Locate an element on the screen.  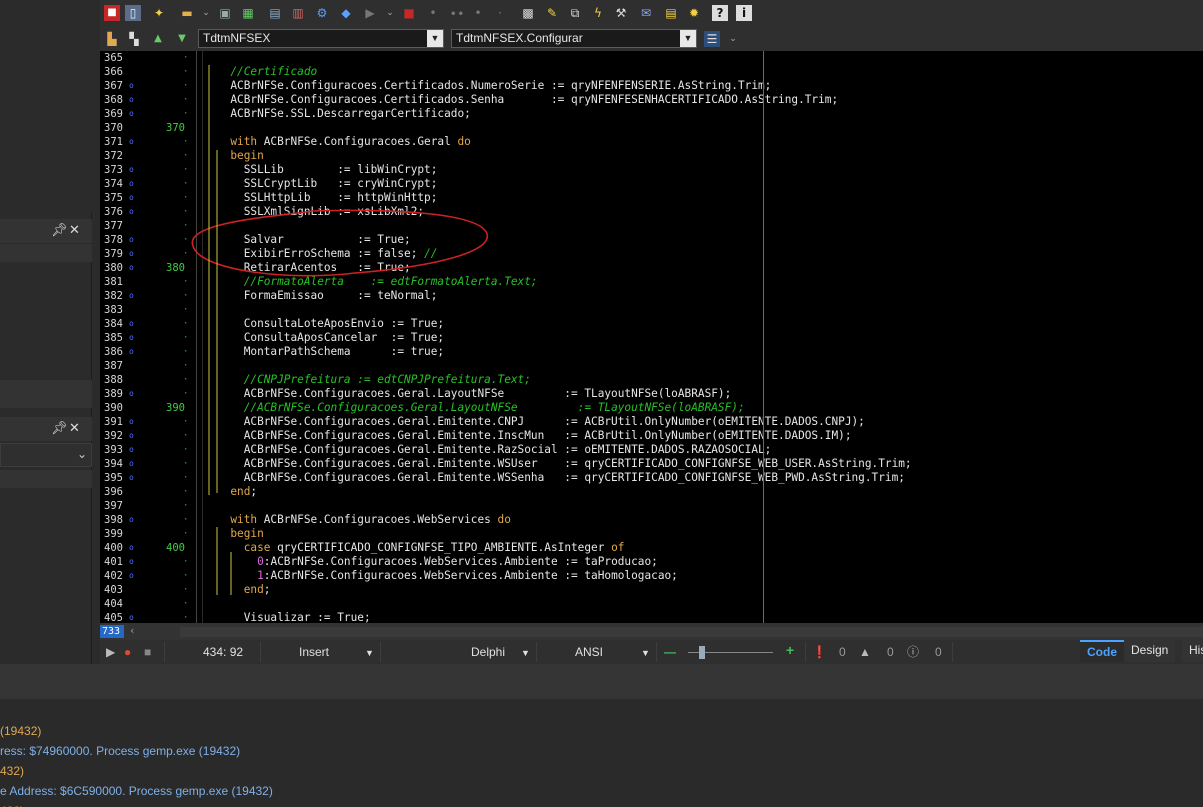
help-contents-icon: ✉ is located at coordinates (646, 13).